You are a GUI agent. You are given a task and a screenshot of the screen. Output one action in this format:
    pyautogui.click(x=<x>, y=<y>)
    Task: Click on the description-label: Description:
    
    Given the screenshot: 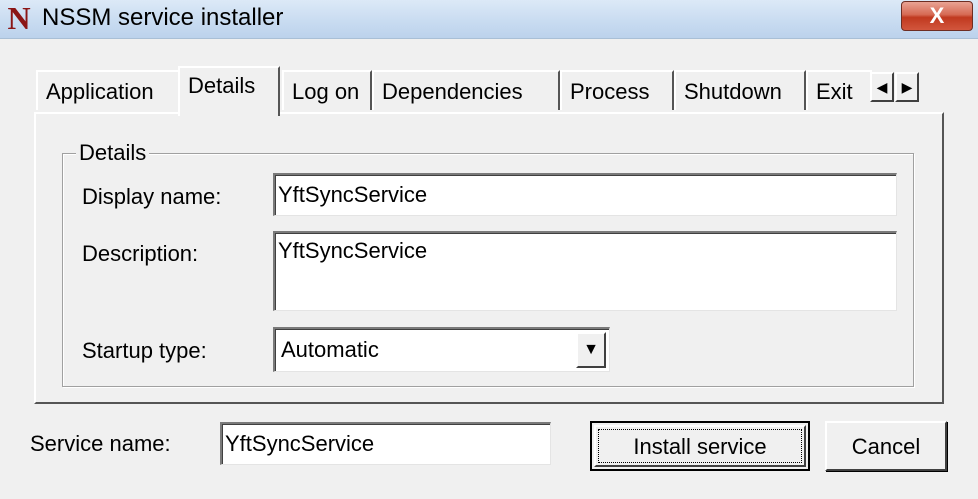 What is the action you would take?
    pyautogui.click(x=140, y=253)
    